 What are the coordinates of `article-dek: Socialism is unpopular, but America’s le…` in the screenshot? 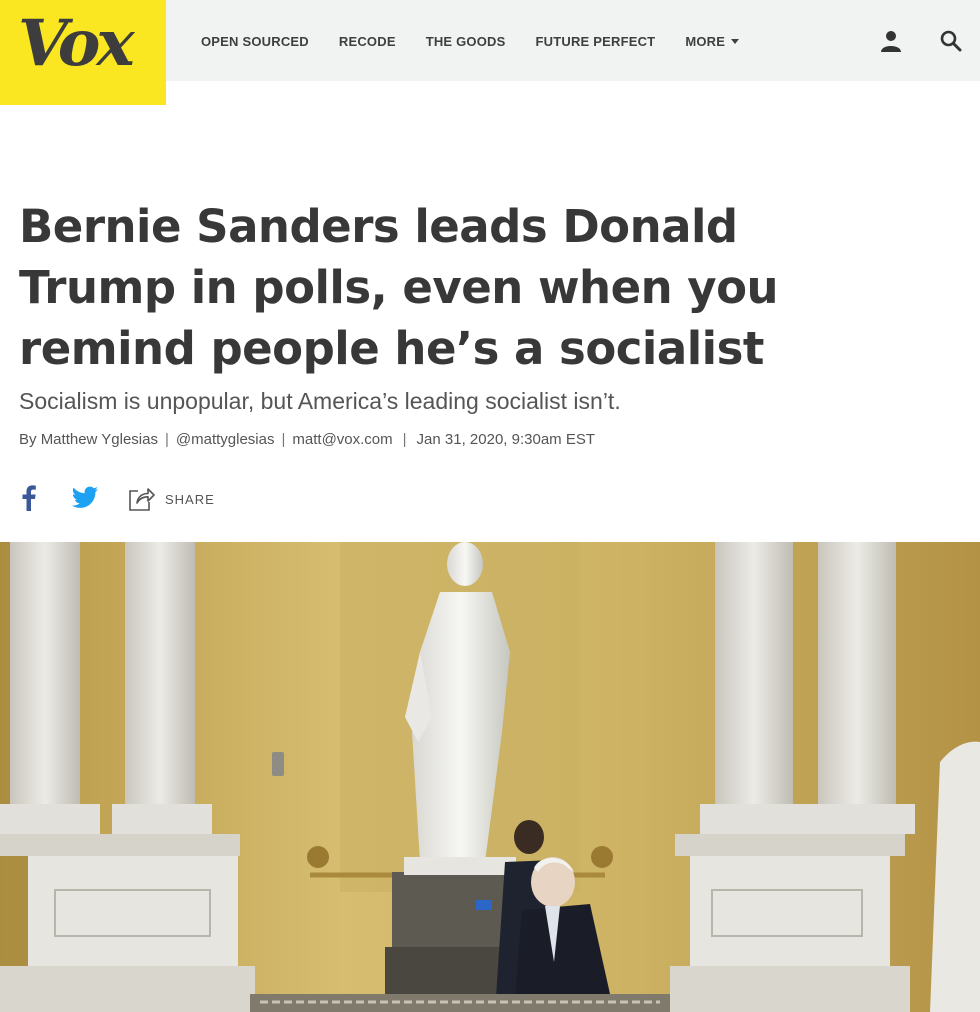 It's located at (320, 401).